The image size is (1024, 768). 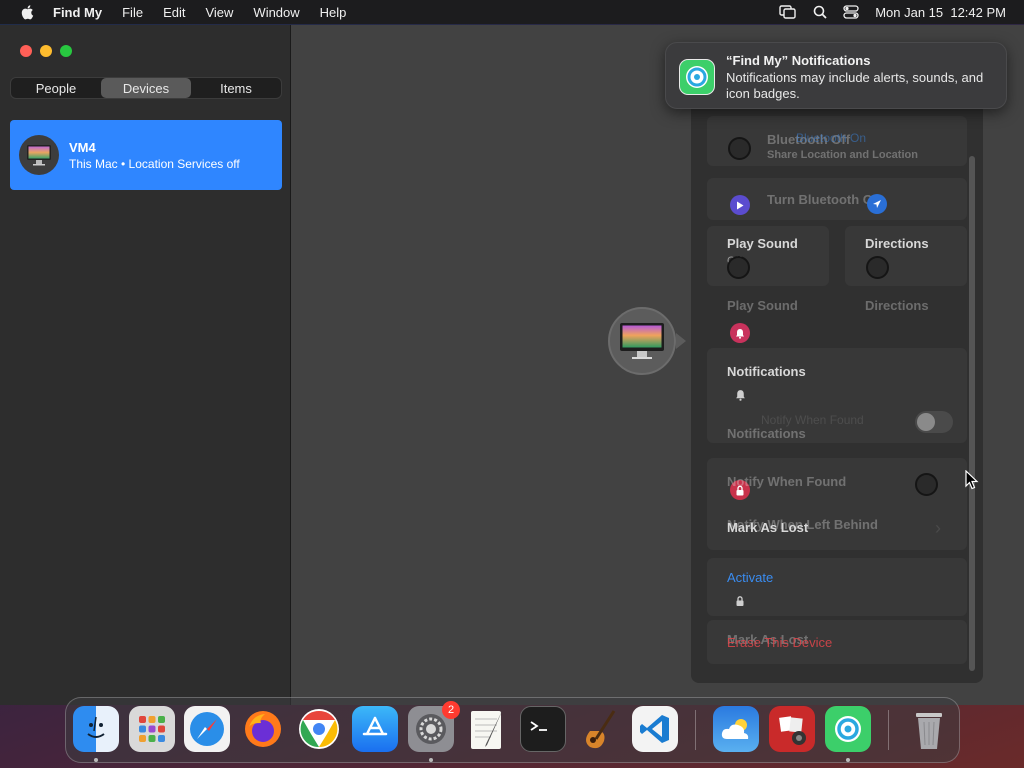 What do you see at coordinates (762, 305) in the screenshot?
I see `play-sound-ghost-label: Play Sound` at bounding box center [762, 305].